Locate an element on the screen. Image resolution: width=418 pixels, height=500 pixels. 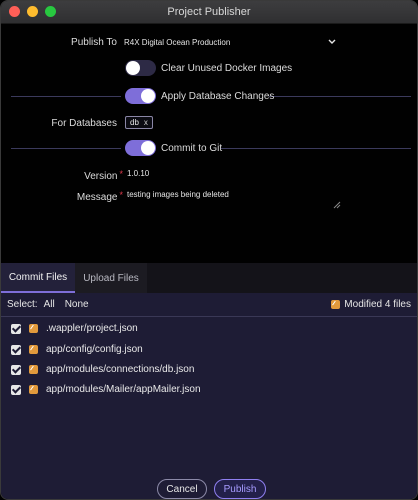
close-window-button is located at coordinates (14, 11).